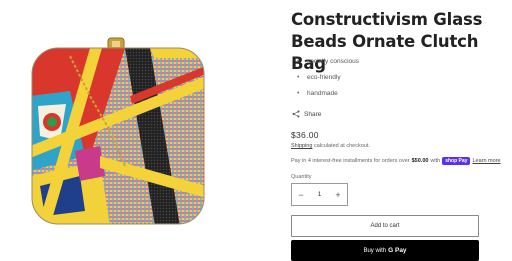 The width and height of the screenshot is (512, 261). I want to click on buy-with-gpay-button: Buy with G Pay, so click(385, 250).